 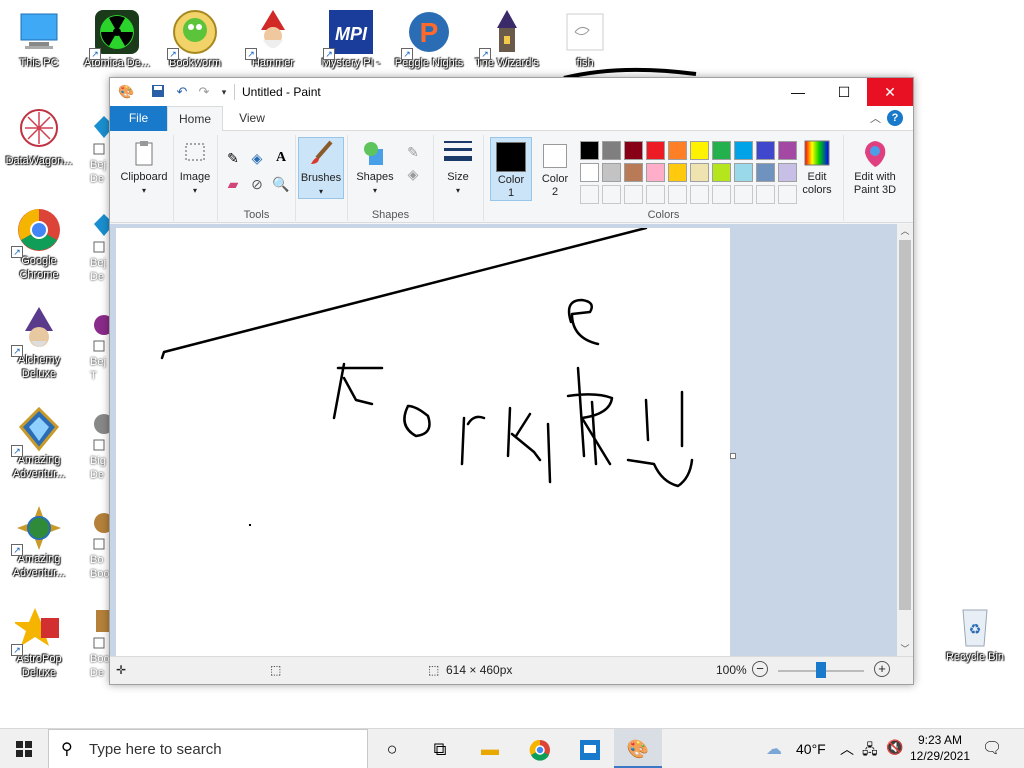 I want to click on desktop-icon-bookworm: ↗ Bookworm, so click(x=195, y=39).